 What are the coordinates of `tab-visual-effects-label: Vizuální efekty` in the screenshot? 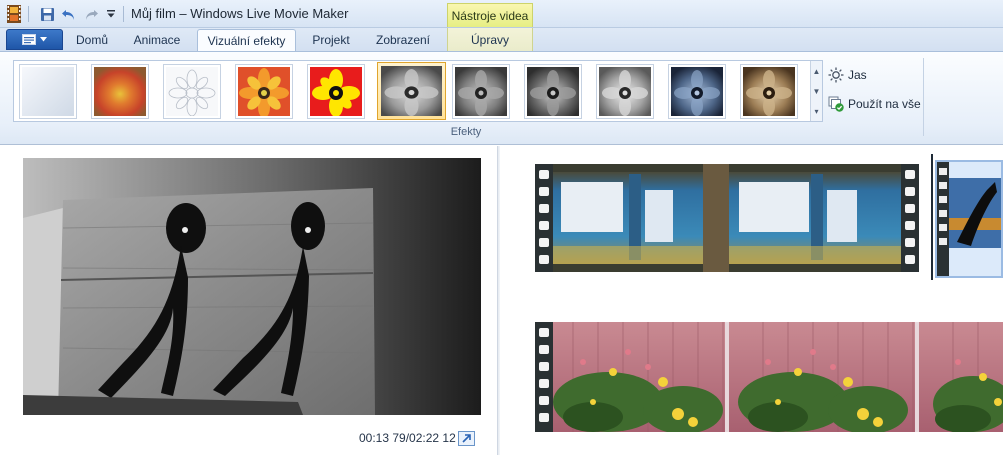 It's located at (246, 40).